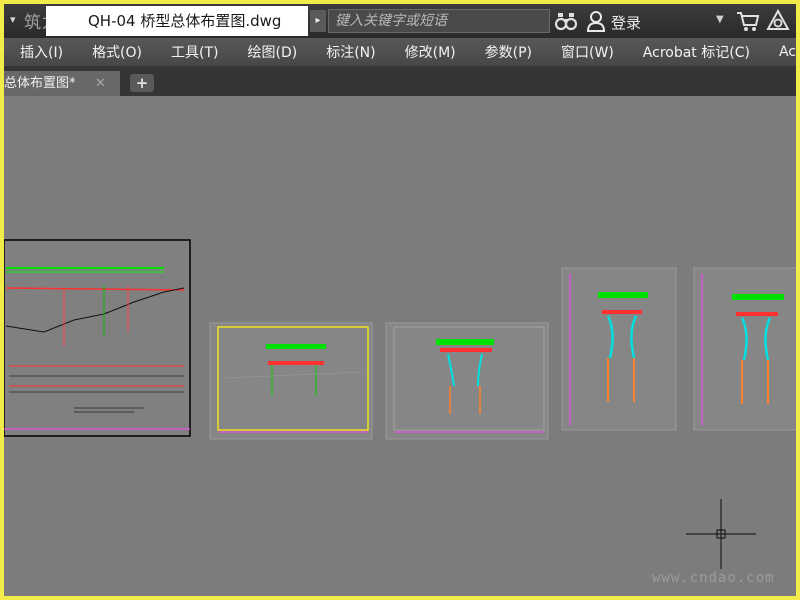 This screenshot has width=800, height=600. I want to click on menu-parameters: 参数(P), so click(508, 52).